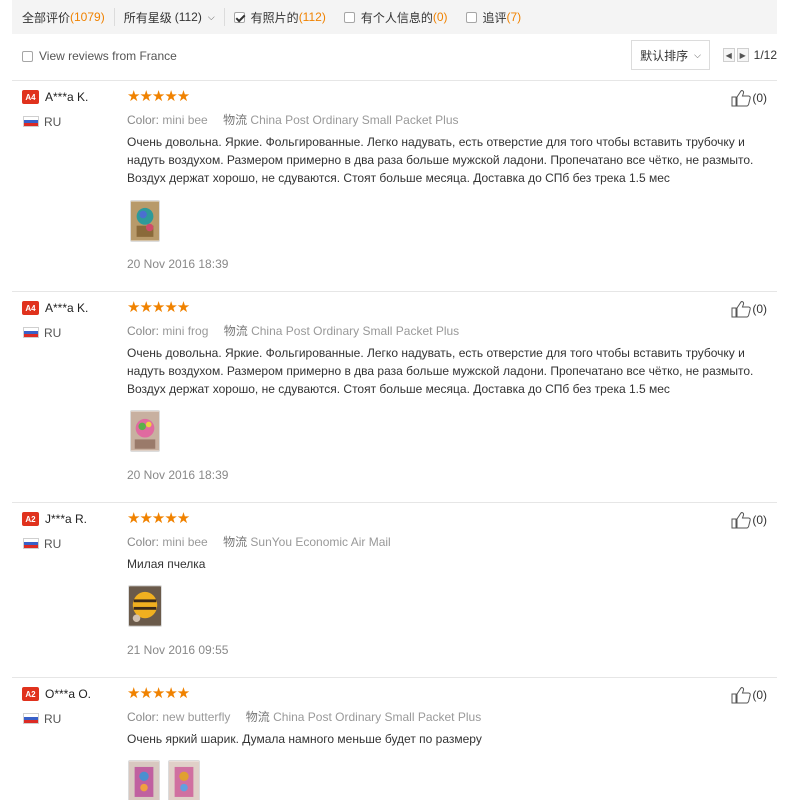 This screenshot has height=800, width=800. I want to click on filter-star-rating-dropdown: 所有星级 (112) ⌵, so click(169, 17).